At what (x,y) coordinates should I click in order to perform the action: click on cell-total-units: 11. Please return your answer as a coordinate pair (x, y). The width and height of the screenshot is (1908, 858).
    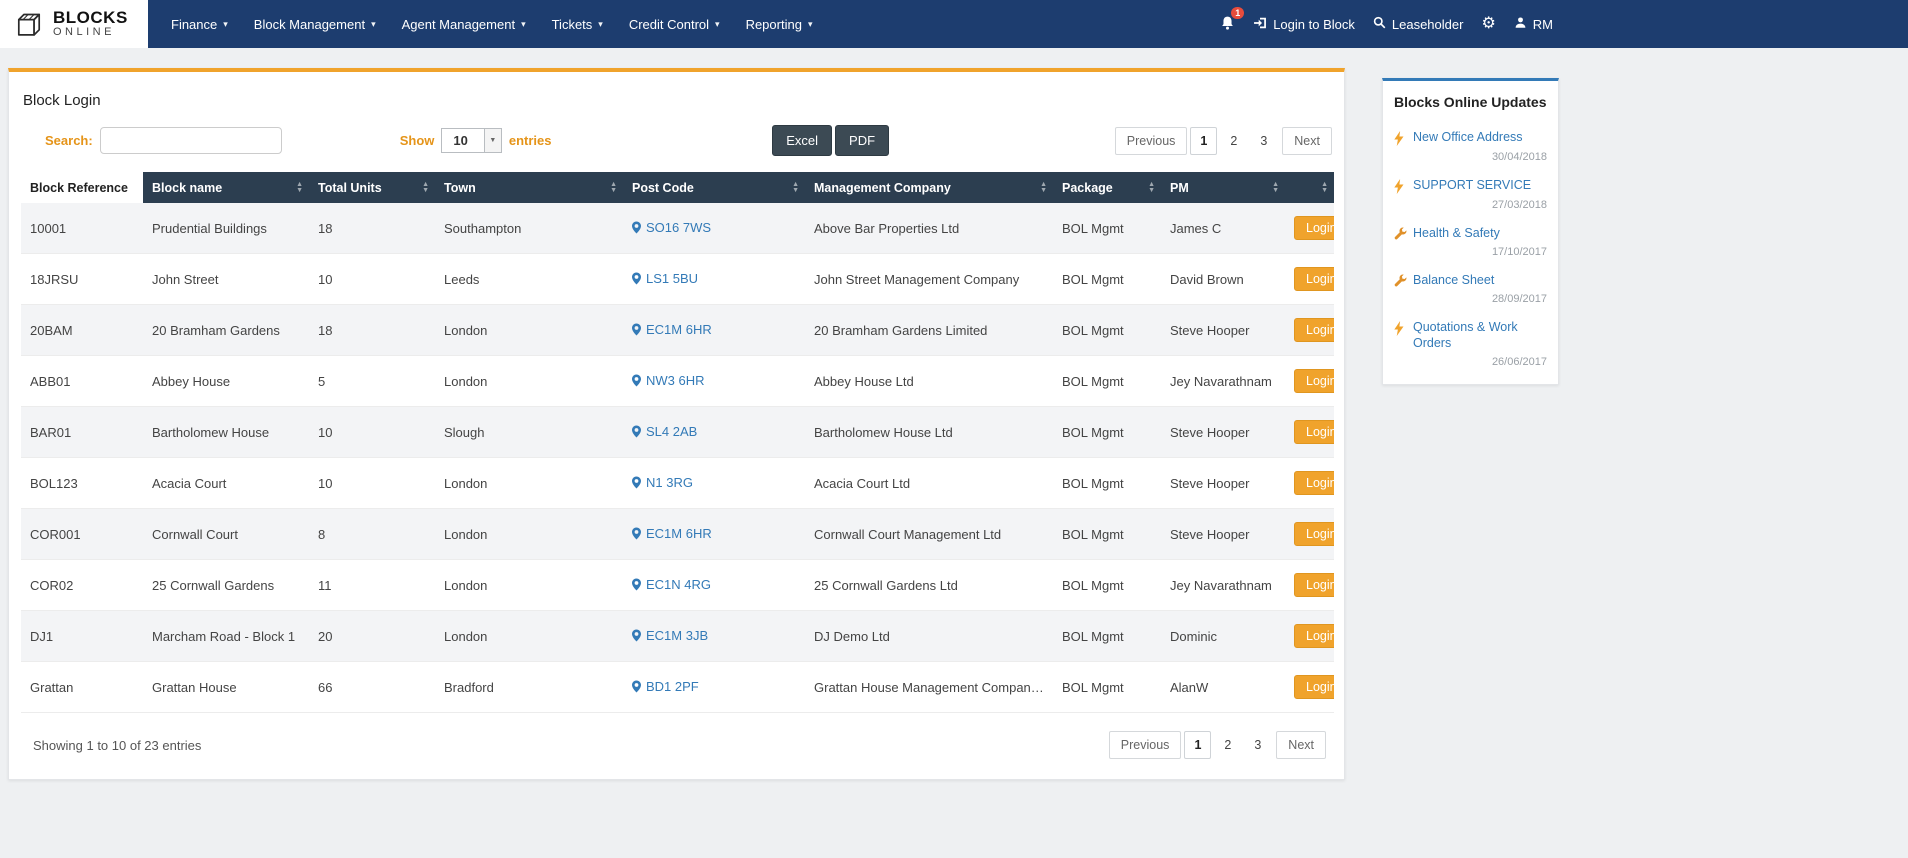
    Looking at the image, I should click on (372, 585).